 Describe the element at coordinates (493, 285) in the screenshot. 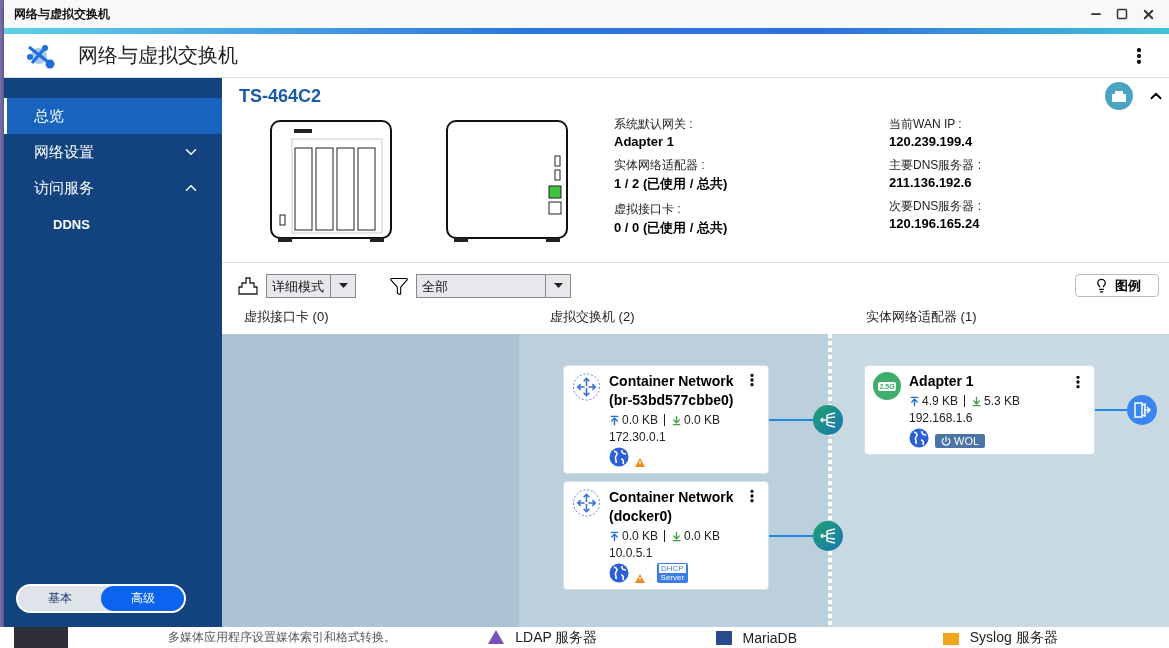

I see `filter-select: 全部` at that location.